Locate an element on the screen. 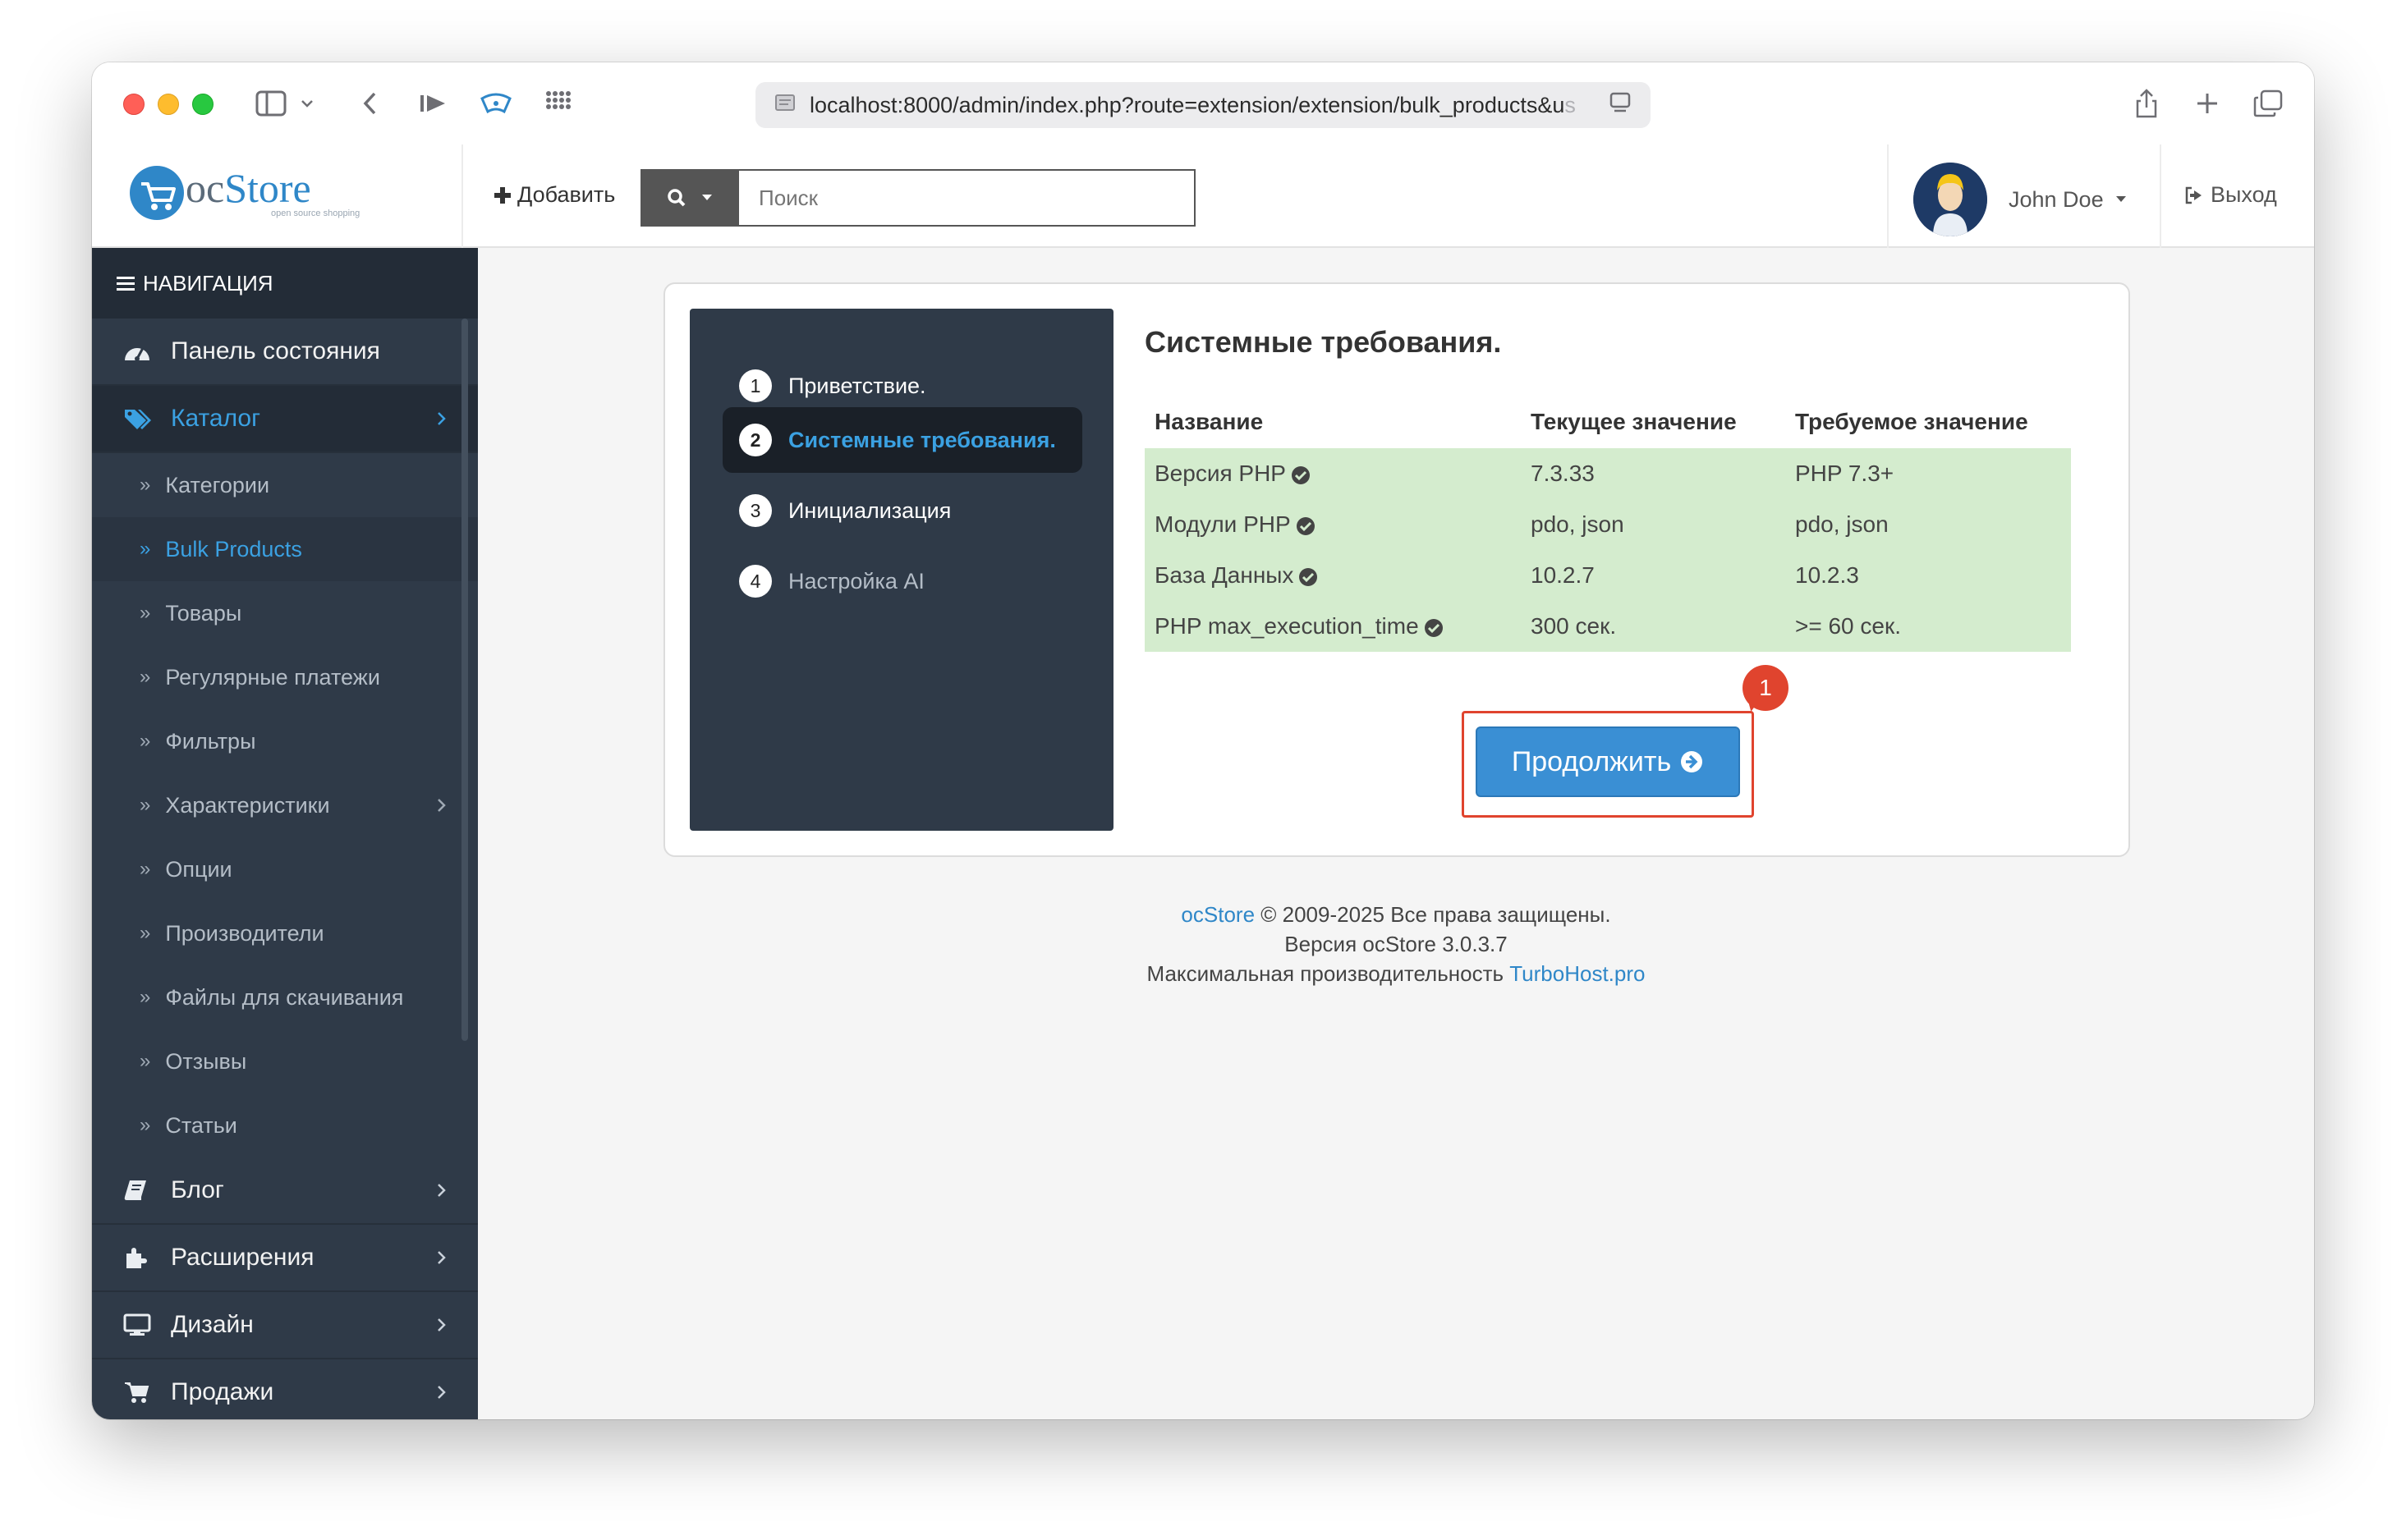  sidebar-item-extensions: Расширения is located at coordinates (285, 1259).